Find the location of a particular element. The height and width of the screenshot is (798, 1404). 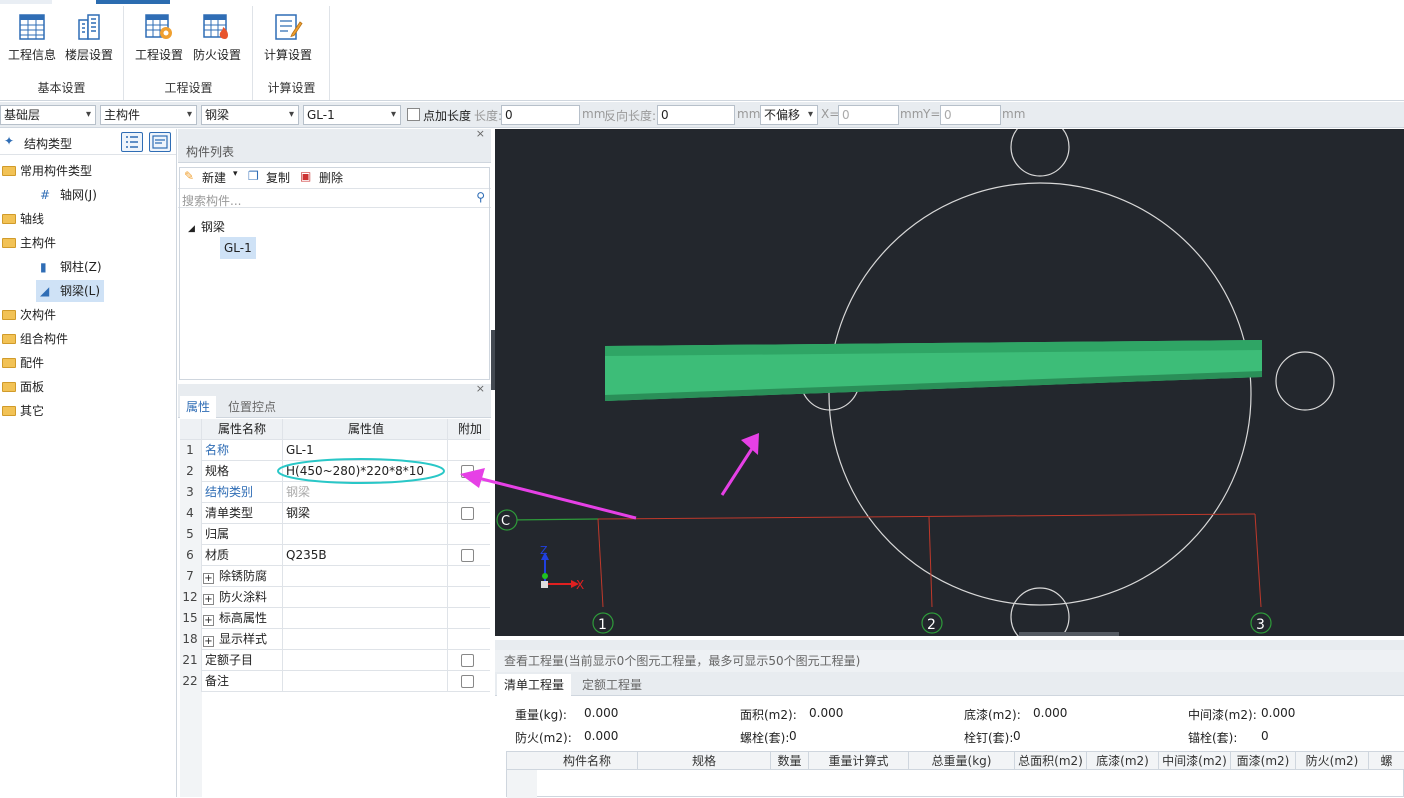

prop-row: 18 + 显示样式 is located at coordinates (335, 639).